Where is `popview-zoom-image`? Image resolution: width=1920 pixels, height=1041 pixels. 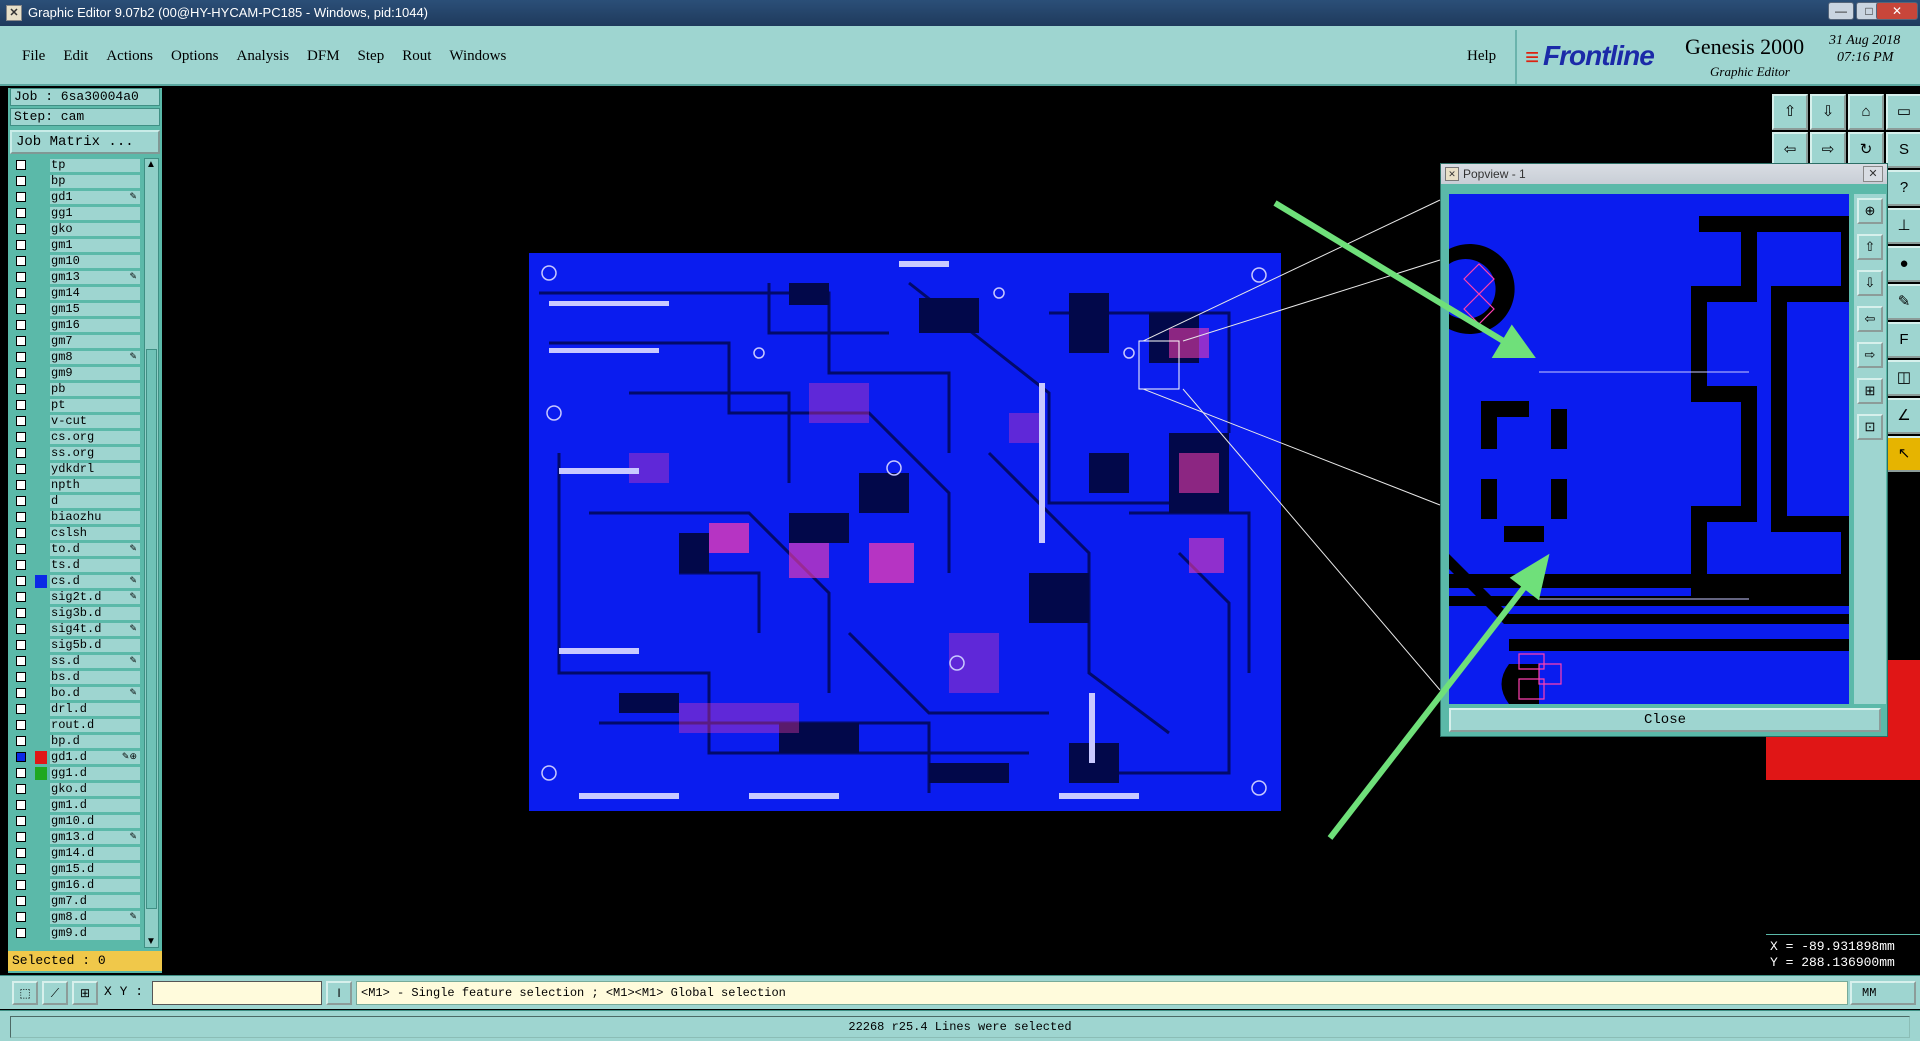 popview-zoom-image is located at coordinates (1649, 449).